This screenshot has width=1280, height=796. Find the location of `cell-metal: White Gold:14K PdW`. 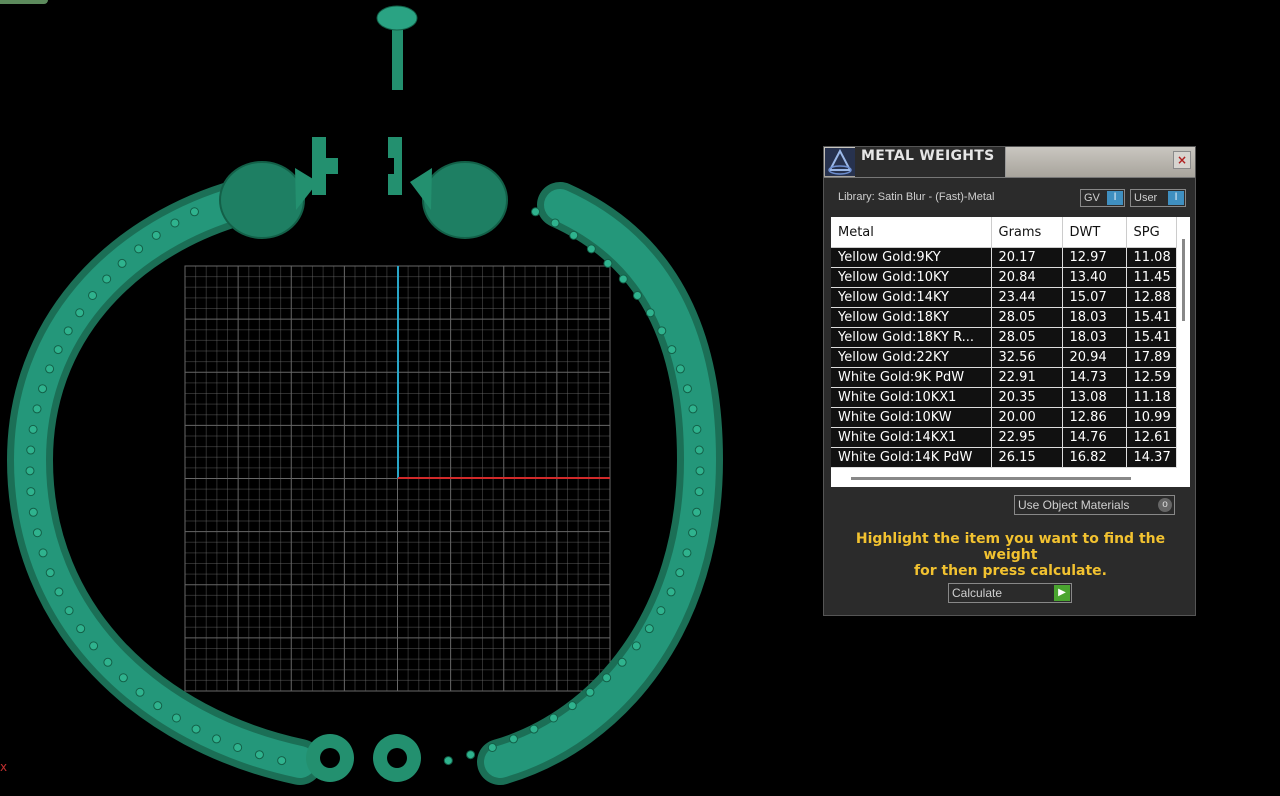

cell-metal: White Gold:14K PdW is located at coordinates (911, 457).